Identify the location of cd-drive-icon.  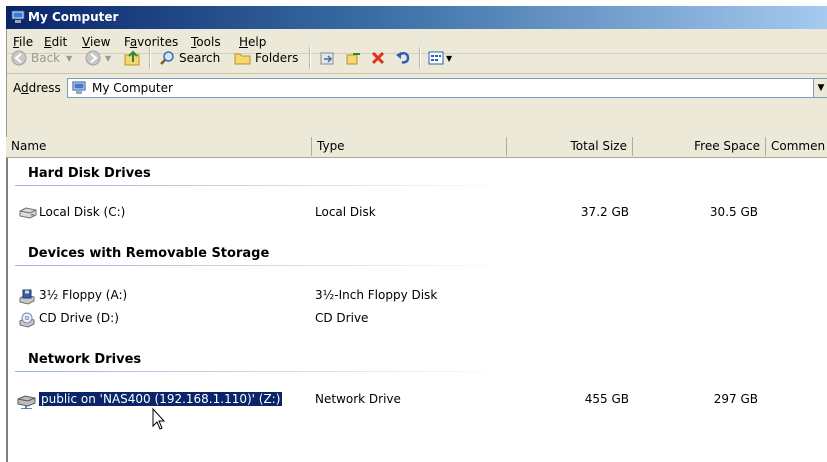
(27, 320).